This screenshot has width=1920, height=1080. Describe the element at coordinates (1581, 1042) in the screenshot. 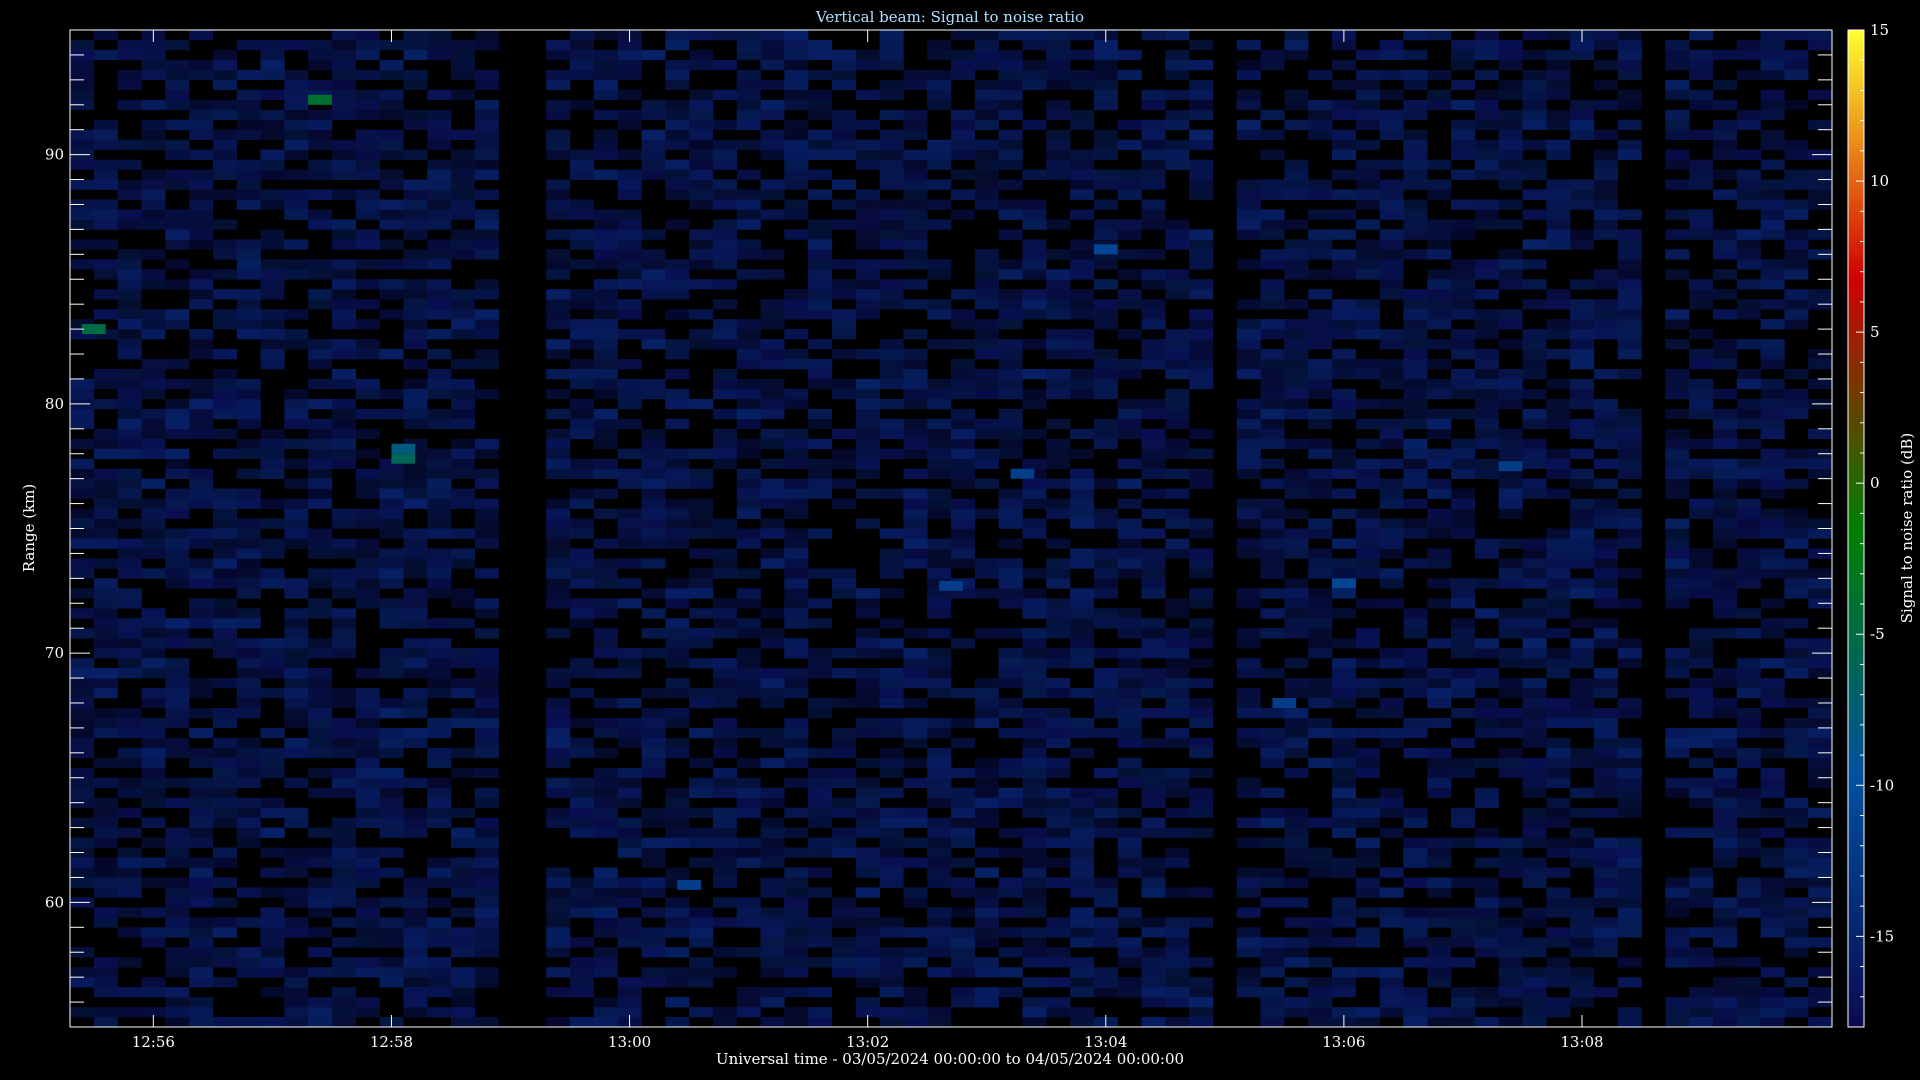

I see `x-tick-label: 13:08` at that location.